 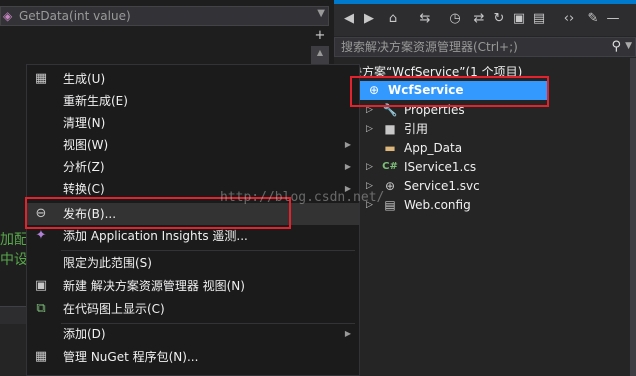 I want to click on tree-item-label: 引用, so click(x=416, y=129).